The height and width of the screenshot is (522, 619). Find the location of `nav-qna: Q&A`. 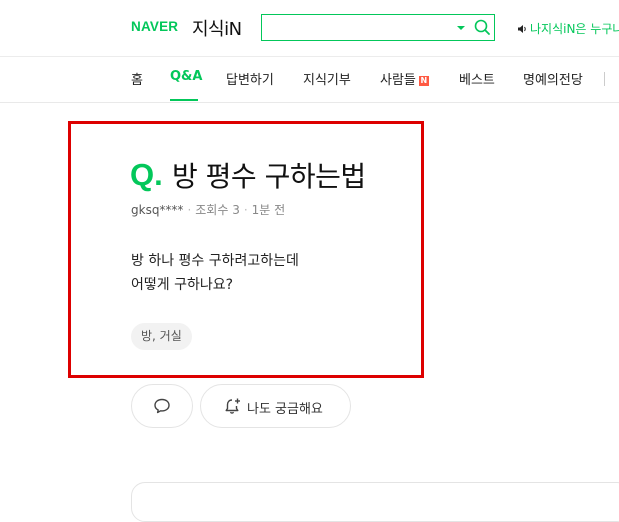

nav-qna: Q&A is located at coordinates (186, 76).